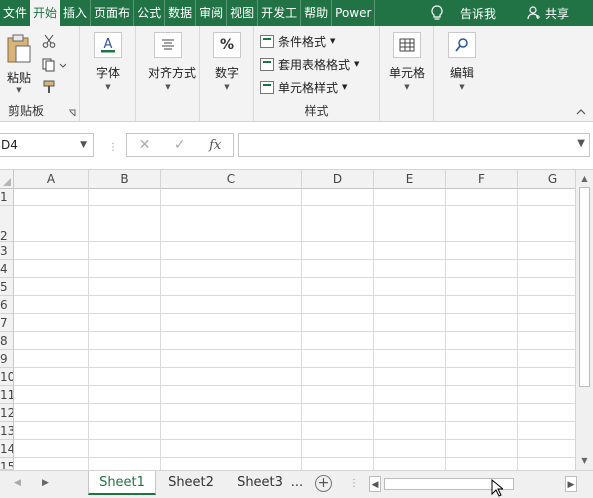  I want to click on editing-label: 编辑, so click(461, 73).